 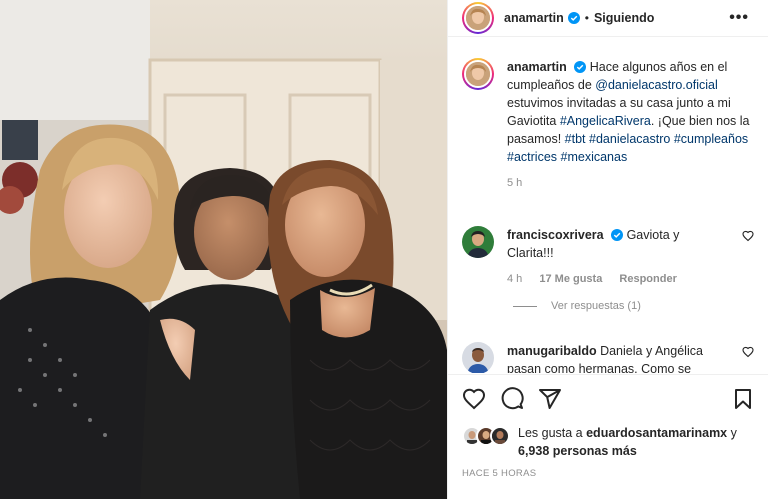 I want to click on reply-button: Responder, so click(x=647, y=279).